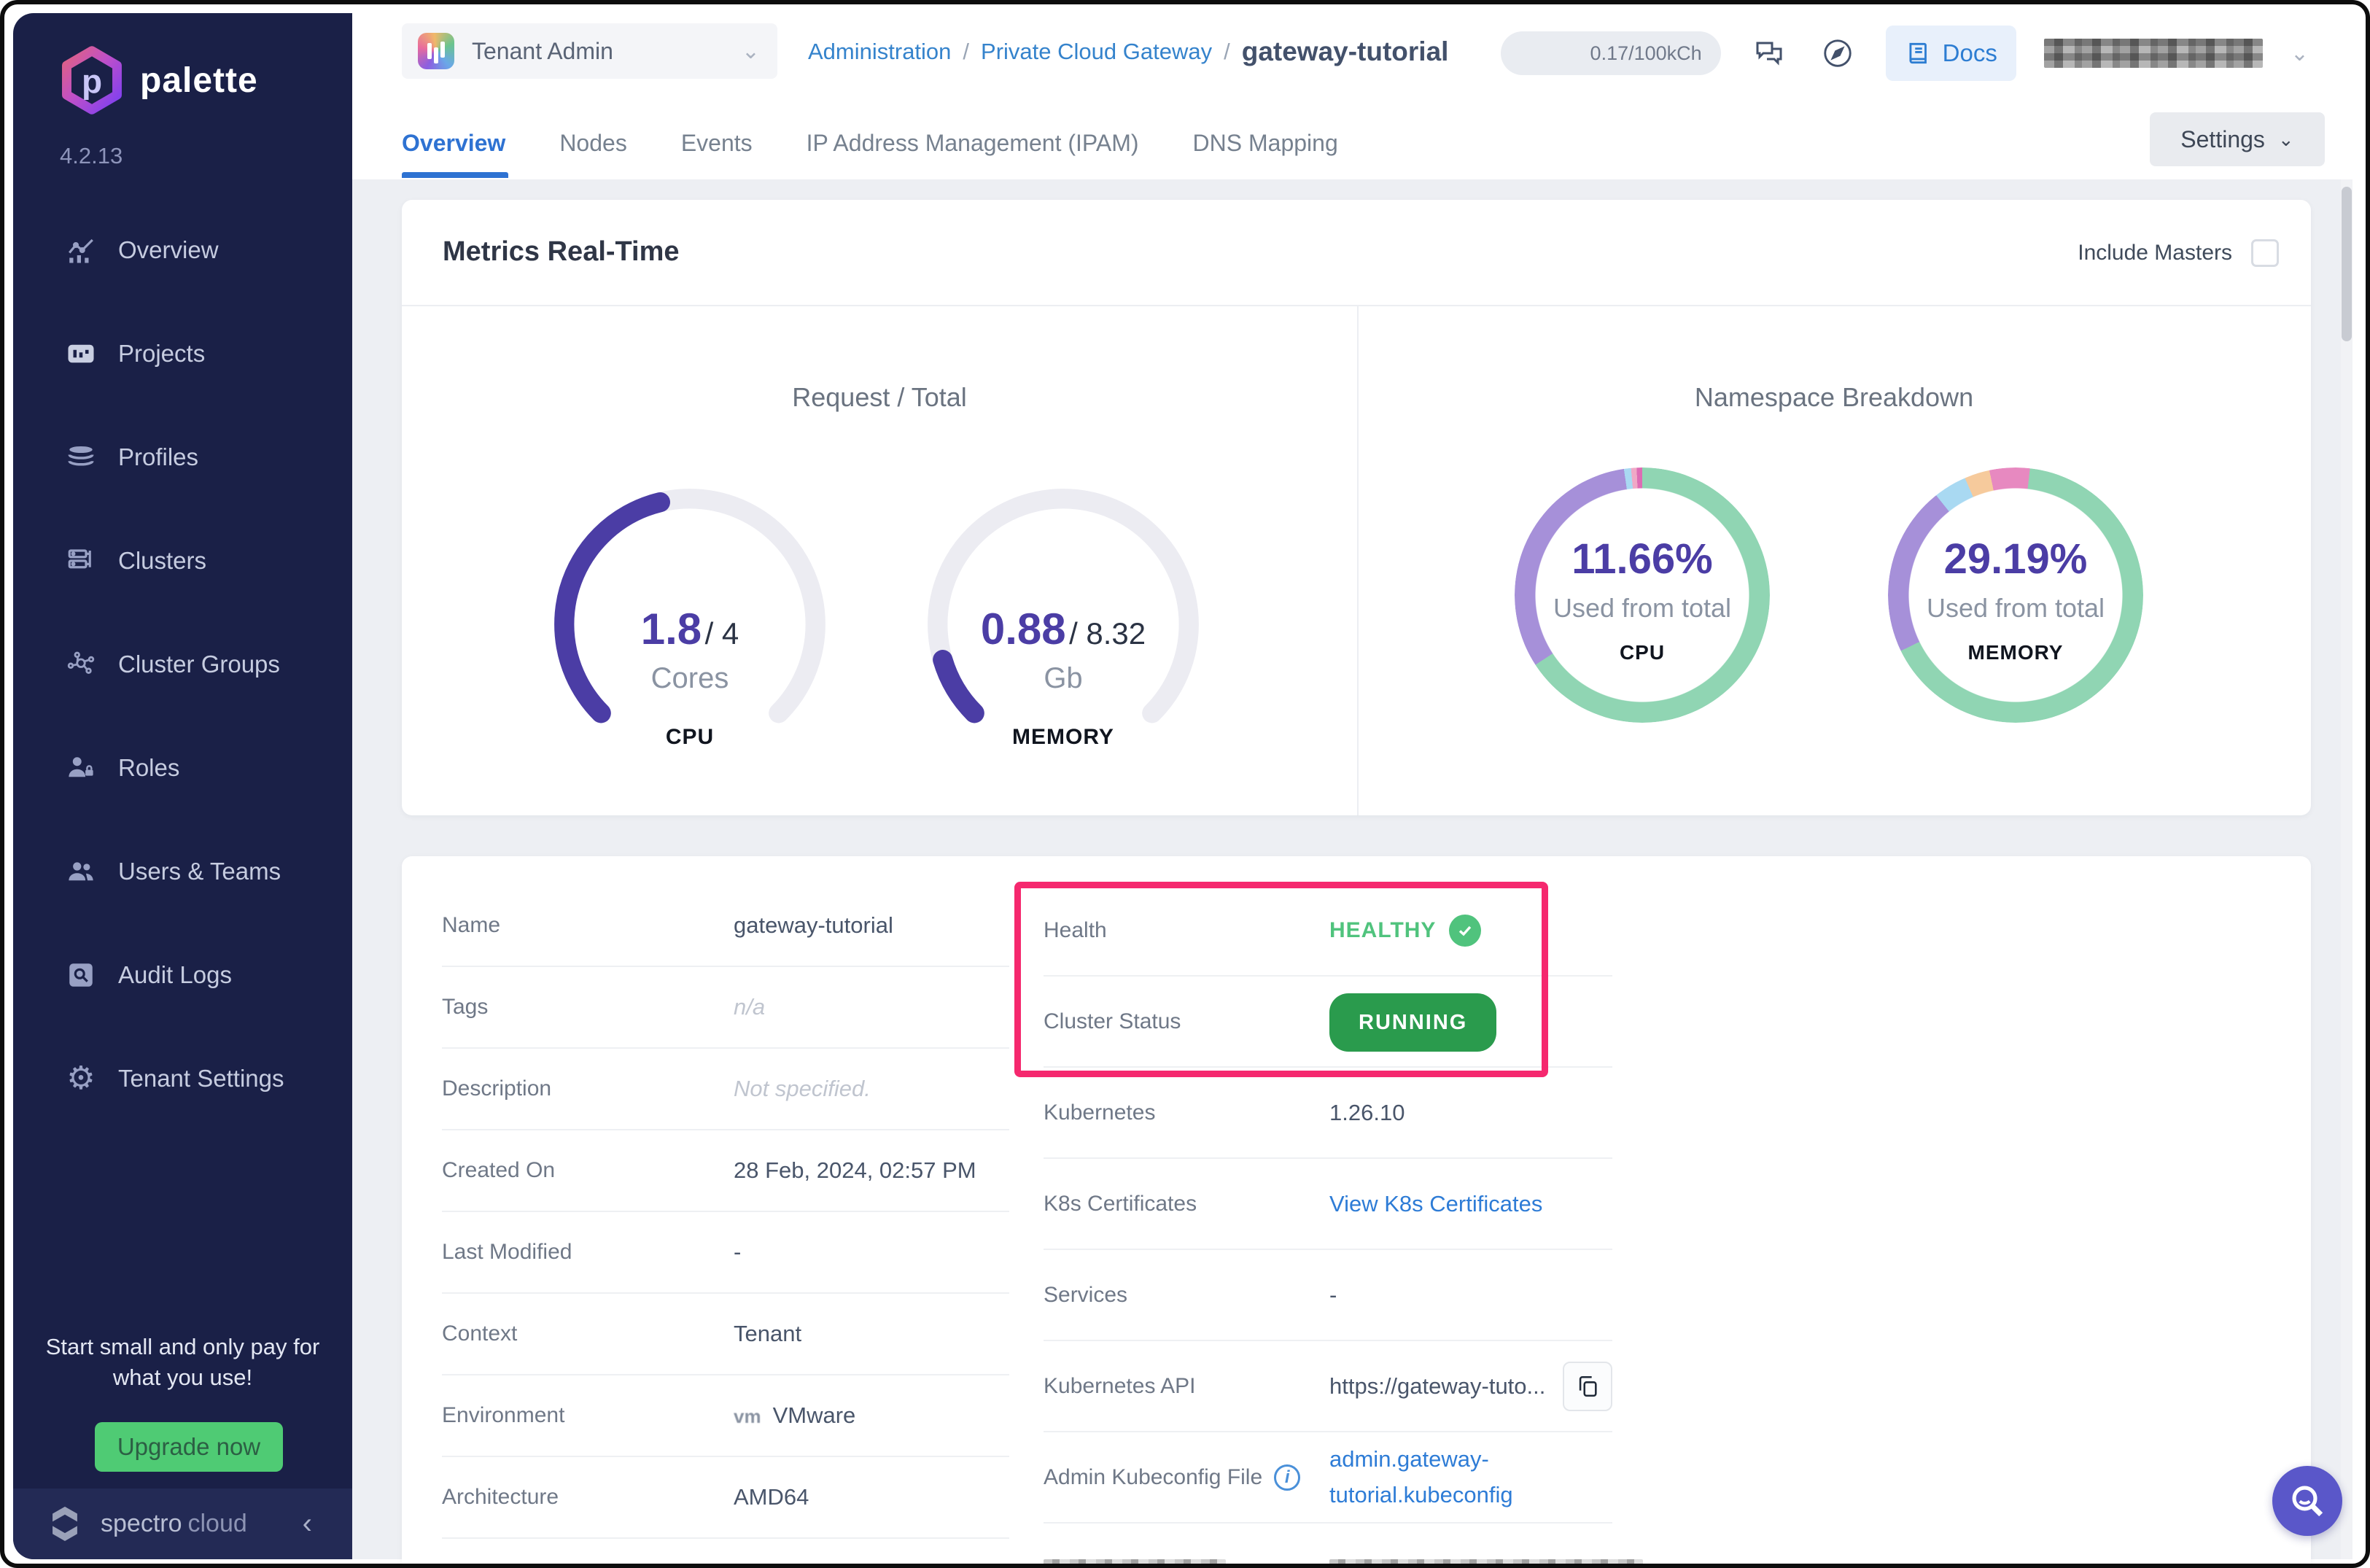  What do you see at coordinates (2178, 253) in the screenshot?
I see `include-masters-control: Include Masters` at bounding box center [2178, 253].